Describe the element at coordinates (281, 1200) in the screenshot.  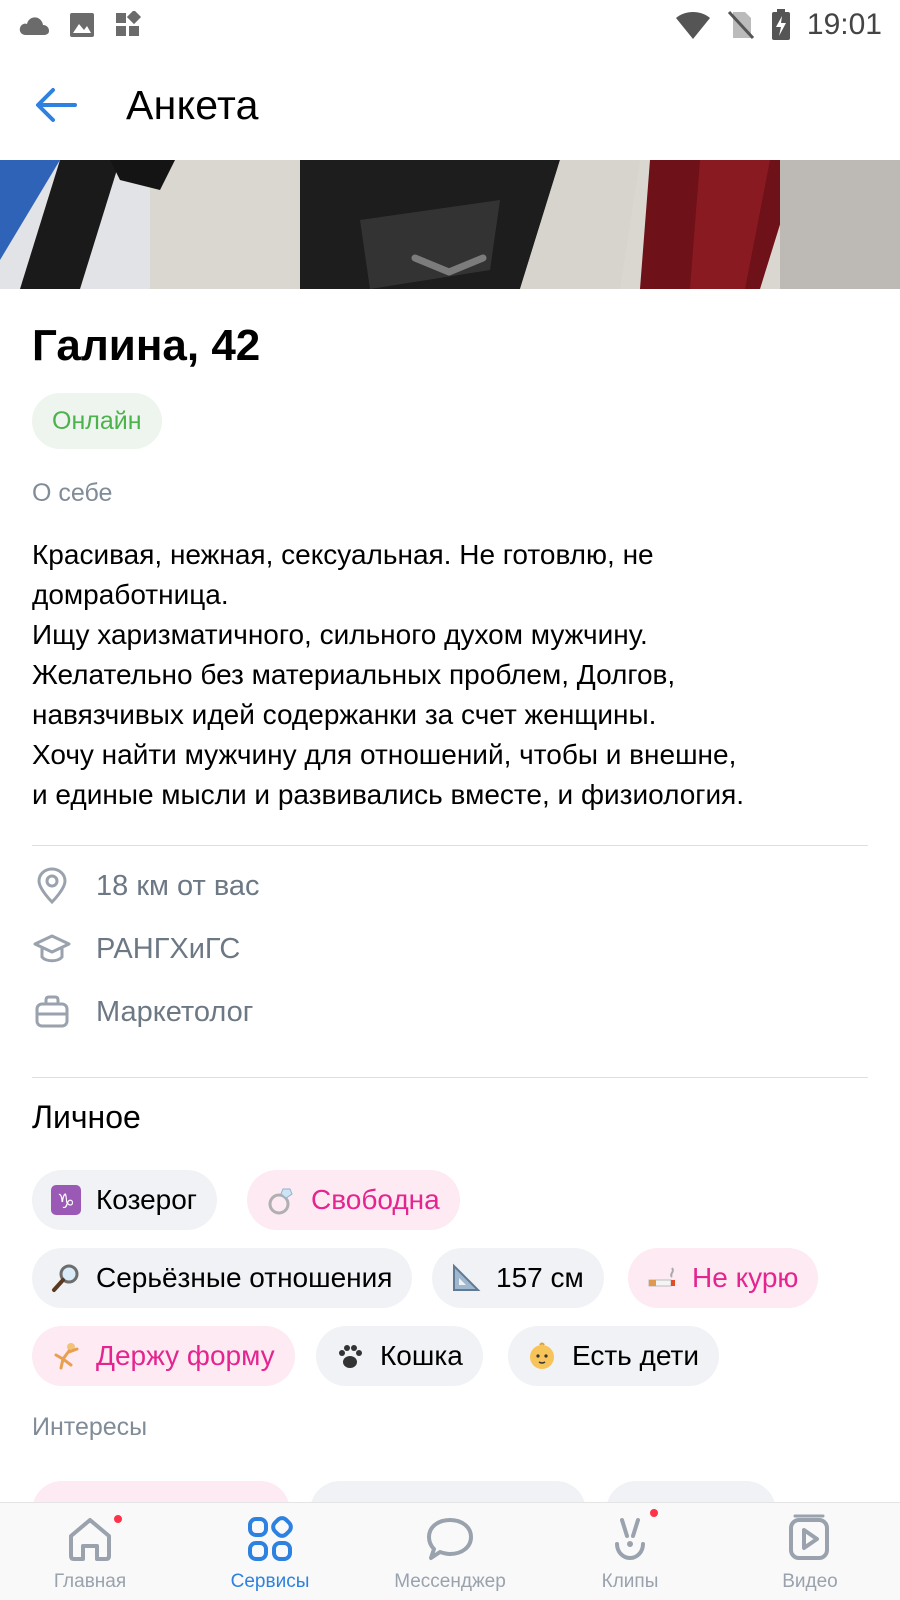
I see `ring-icon` at that location.